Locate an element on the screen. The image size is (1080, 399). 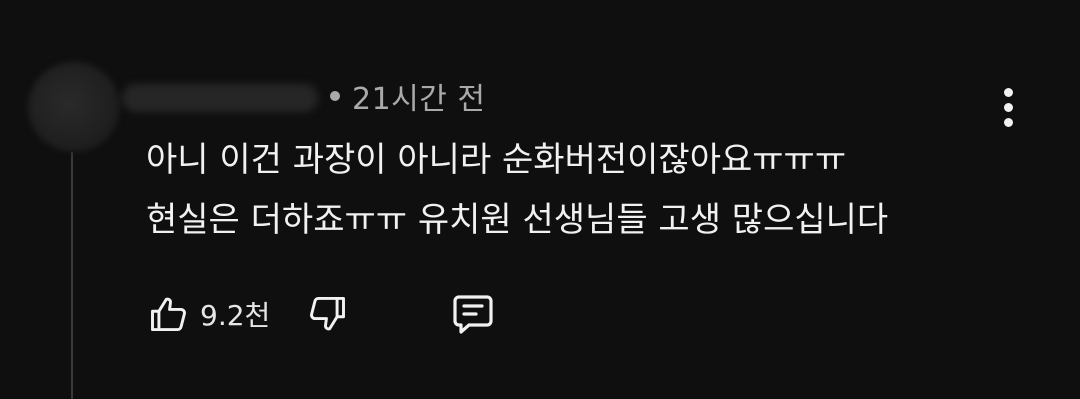
comment-icon is located at coordinates (473, 314).